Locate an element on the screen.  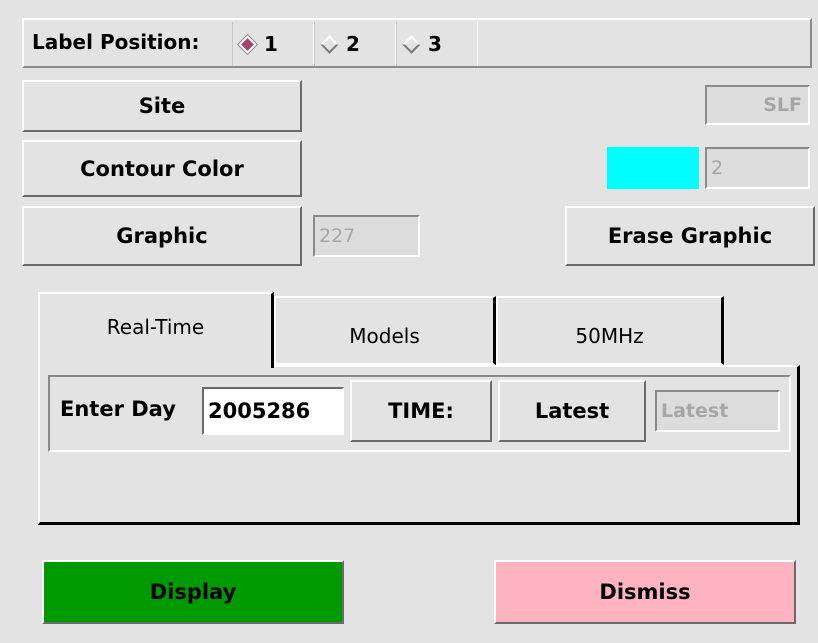
graphic-button: Graphic is located at coordinates (162, 236).